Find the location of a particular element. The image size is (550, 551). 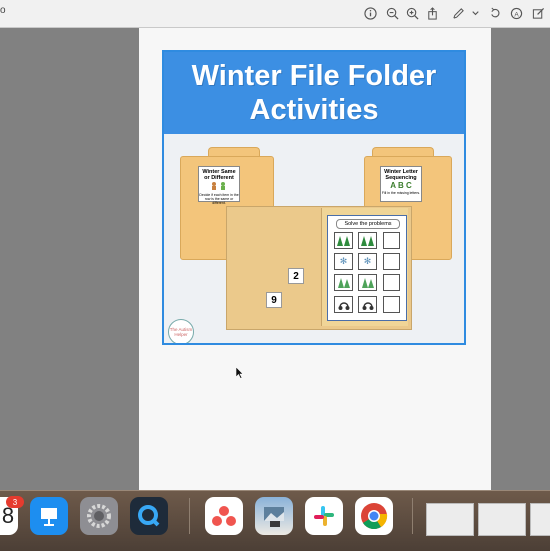

keynote-icon is located at coordinates (49, 517).